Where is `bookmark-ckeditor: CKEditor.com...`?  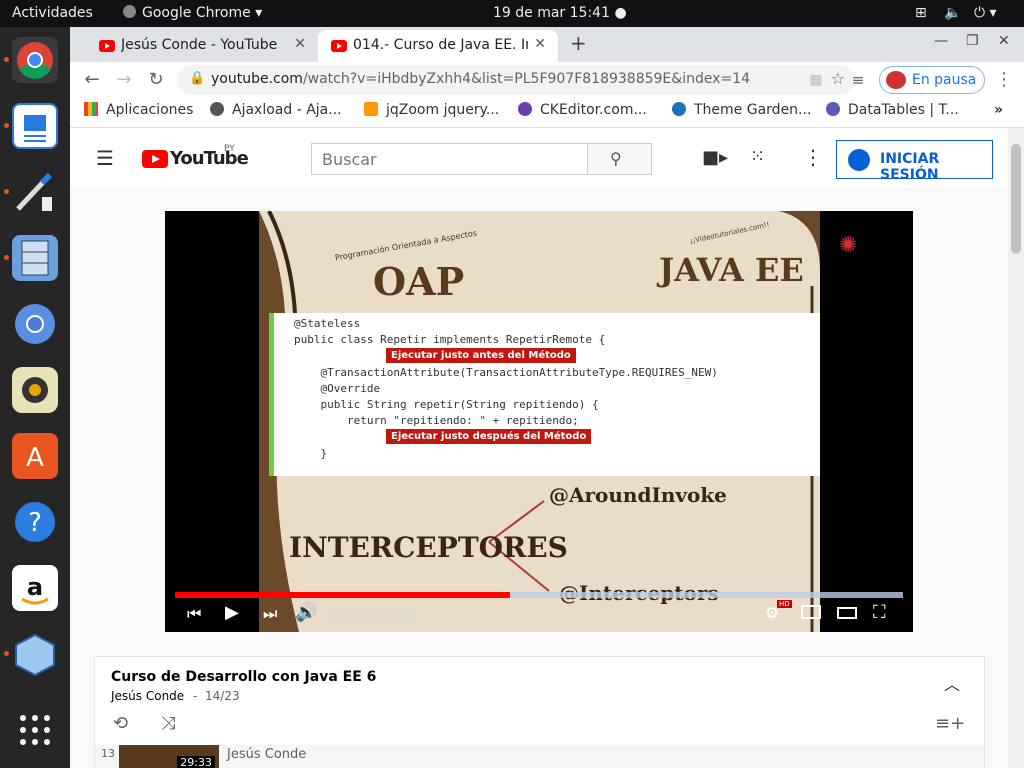 bookmark-ckeditor: CKEditor.com... is located at coordinates (582, 110).